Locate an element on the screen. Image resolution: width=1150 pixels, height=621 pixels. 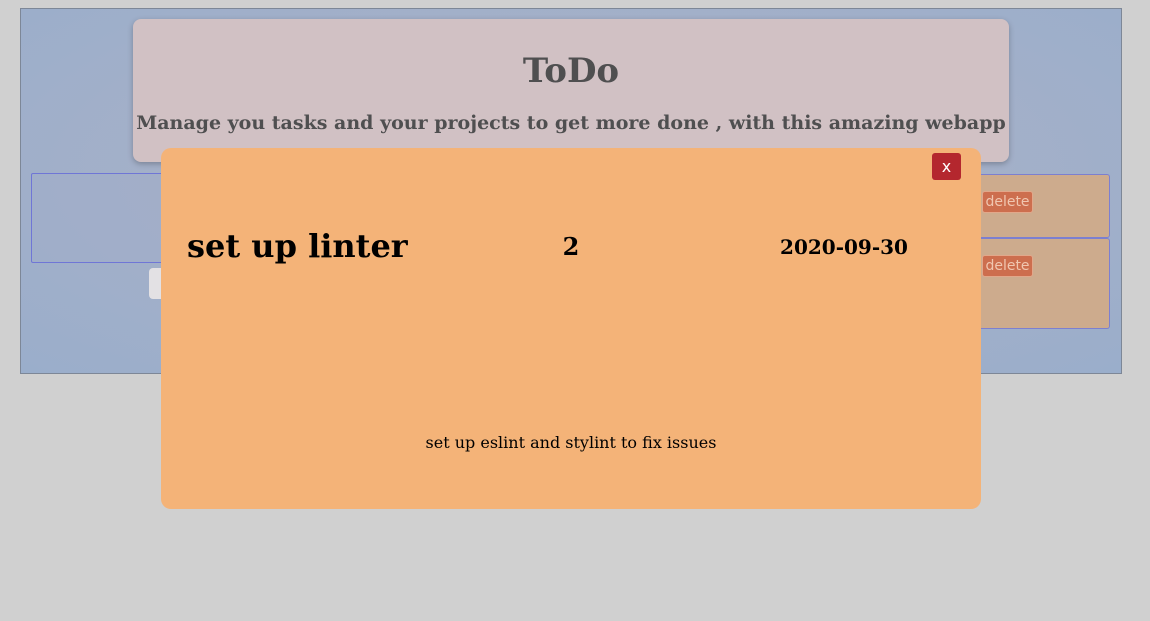
project-form is located at coordinates (102, 218).